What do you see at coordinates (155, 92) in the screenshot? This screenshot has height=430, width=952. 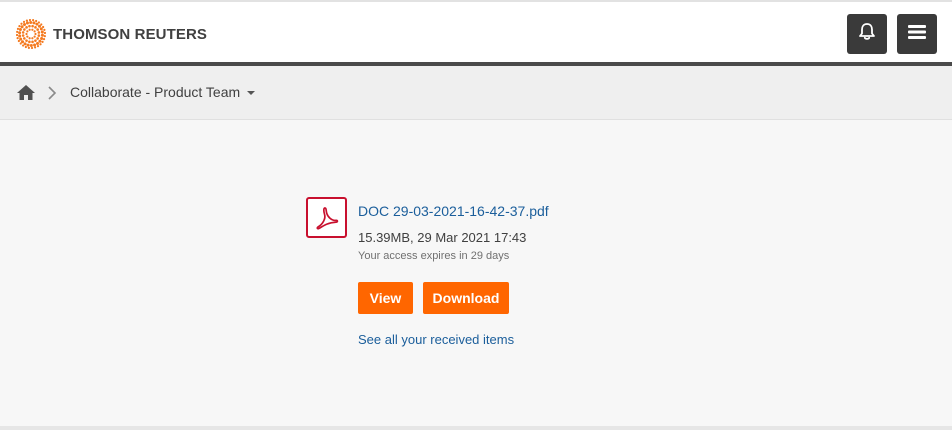 I see `breadcrumb-current-label: Collaborate - Product Team` at bounding box center [155, 92].